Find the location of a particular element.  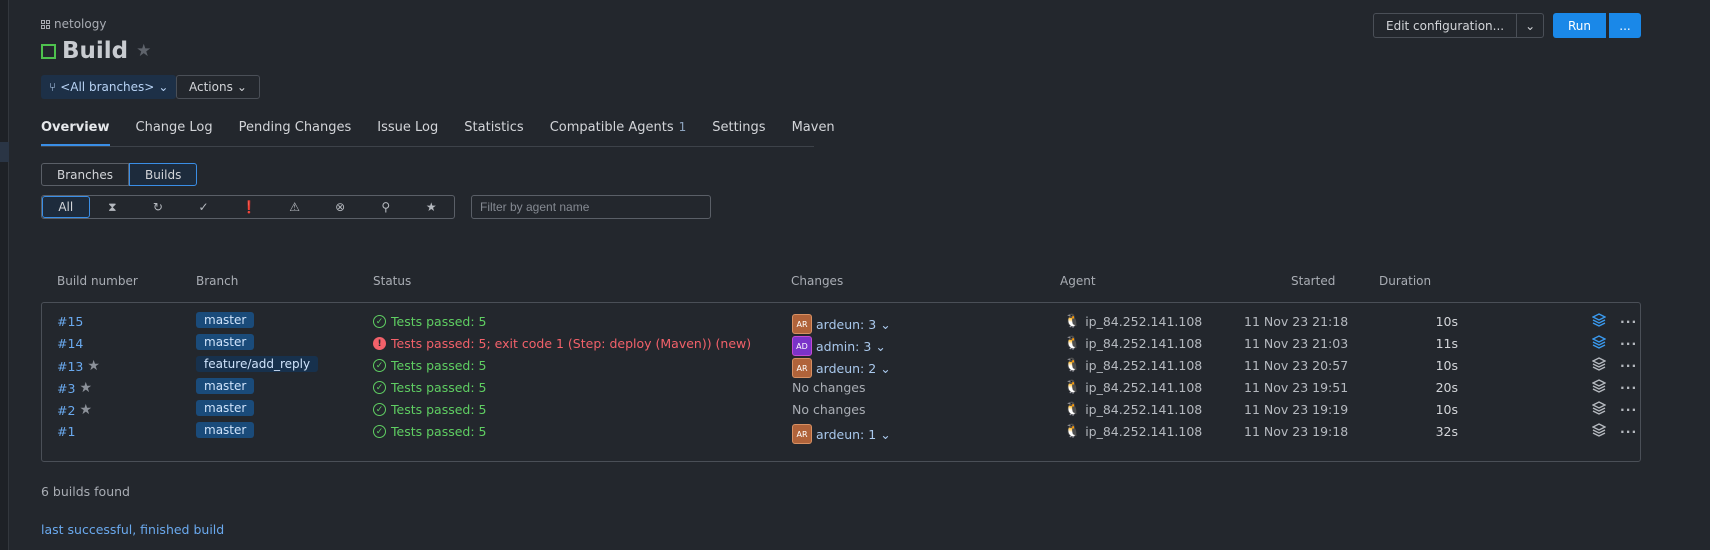

breadcrumb-project: netology is located at coordinates (80, 24).